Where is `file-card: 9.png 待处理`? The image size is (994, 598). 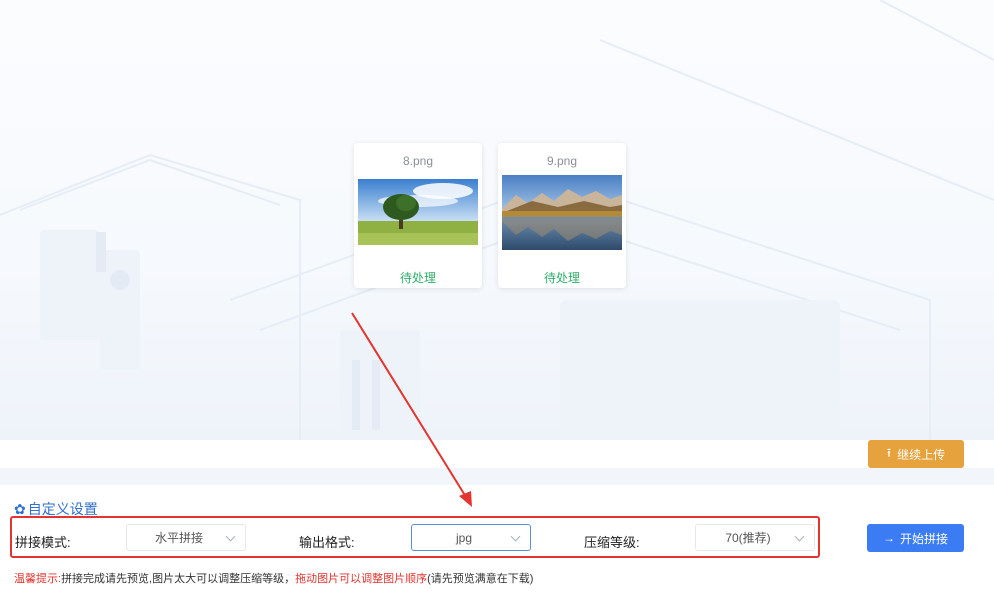 file-card: 9.png 待处理 is located at coordinates (562, 215).